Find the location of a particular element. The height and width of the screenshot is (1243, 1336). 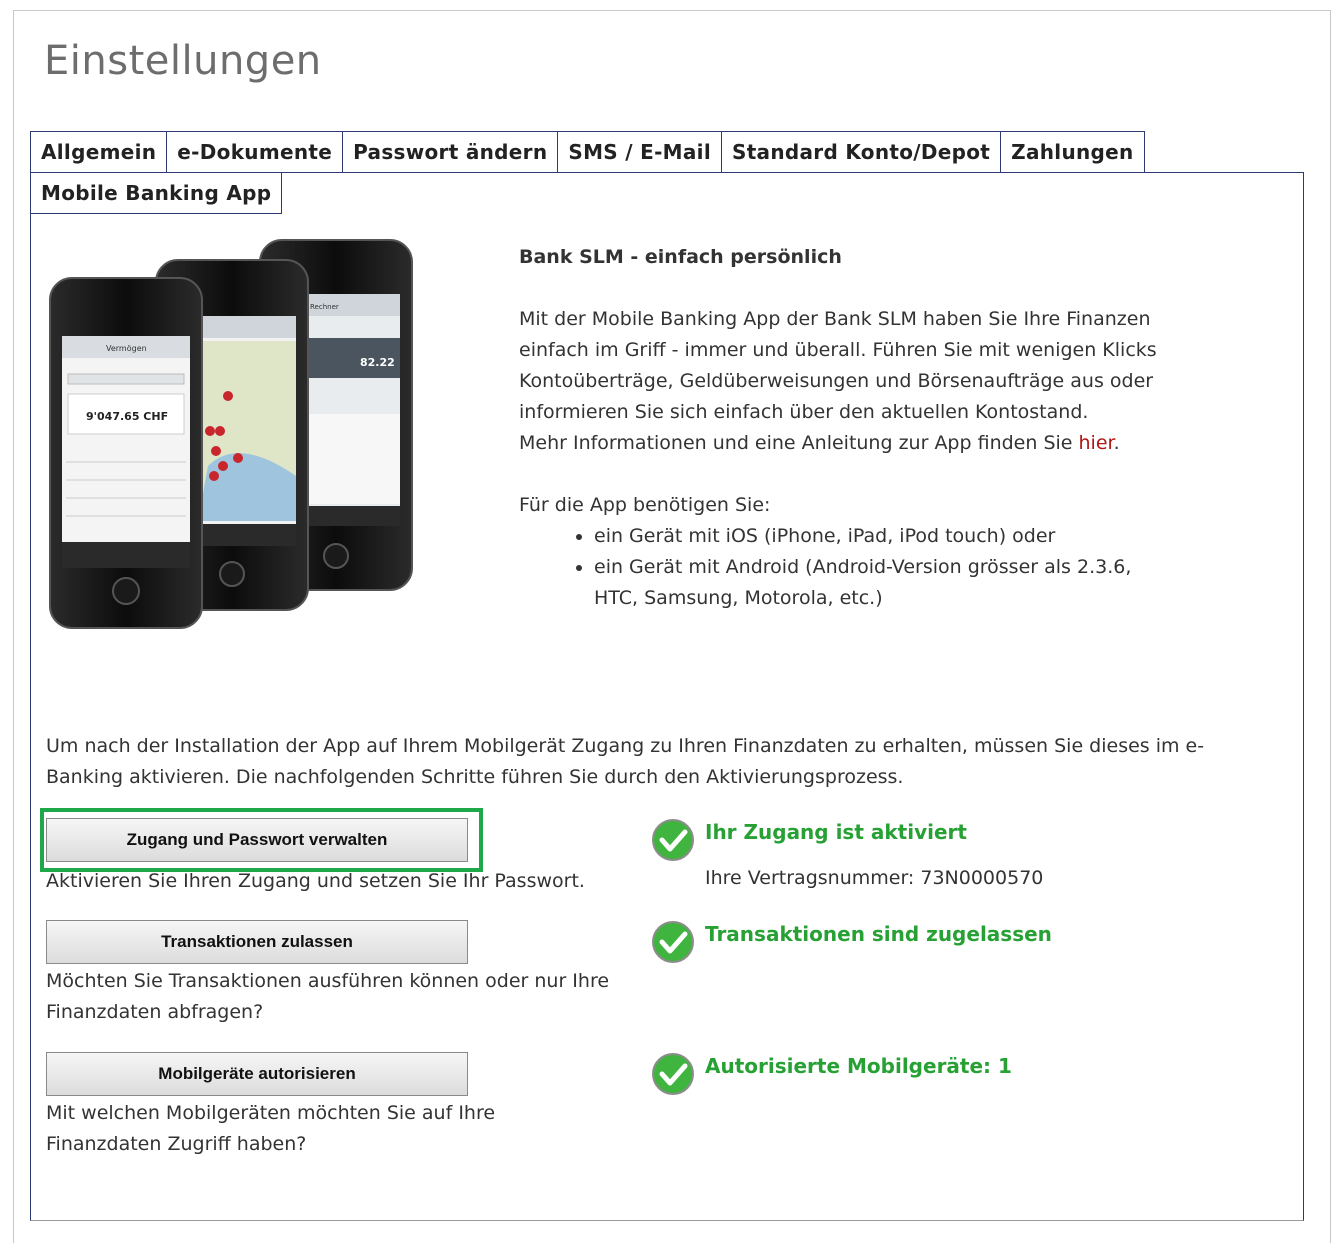

authorize-devices-button: Mobilgeräte autorisieren is located at coordinates (257, 1074).